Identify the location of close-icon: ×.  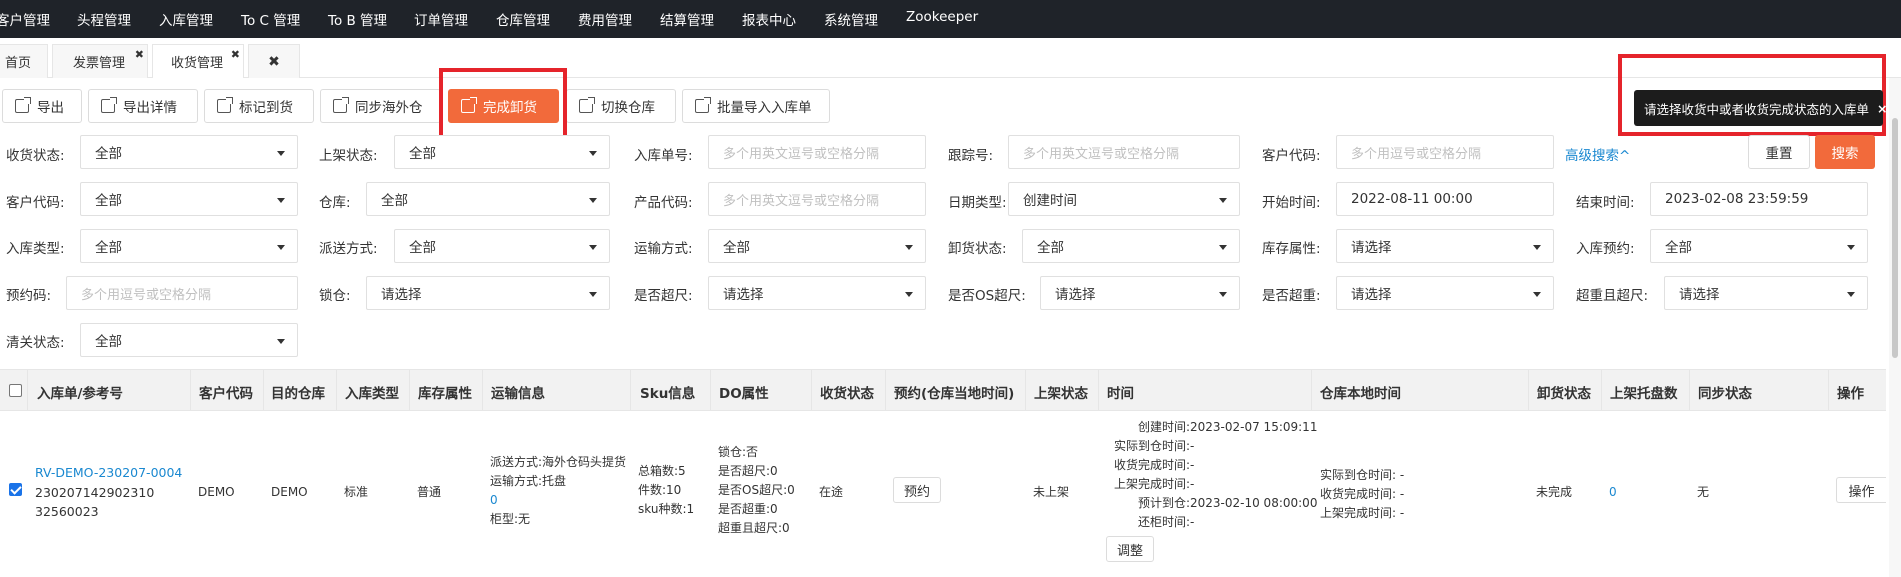
(1882, 108).